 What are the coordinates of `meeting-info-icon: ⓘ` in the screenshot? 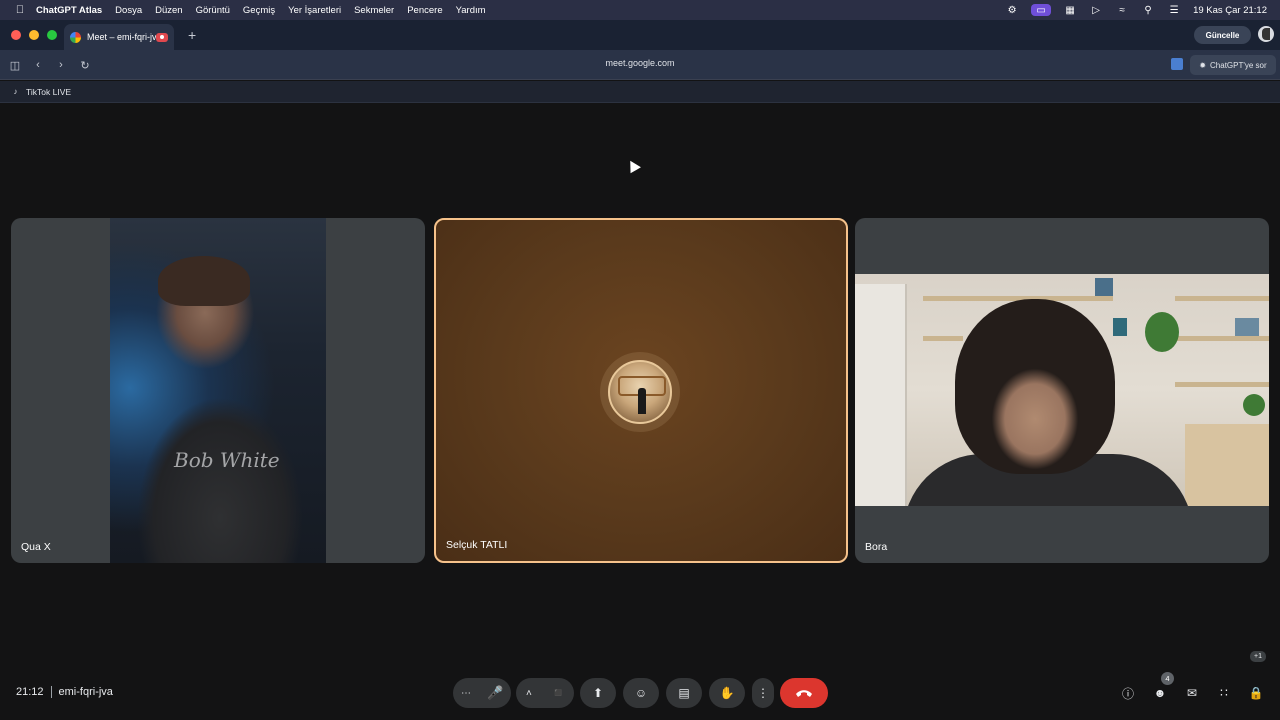 It's located at (1128, 693).